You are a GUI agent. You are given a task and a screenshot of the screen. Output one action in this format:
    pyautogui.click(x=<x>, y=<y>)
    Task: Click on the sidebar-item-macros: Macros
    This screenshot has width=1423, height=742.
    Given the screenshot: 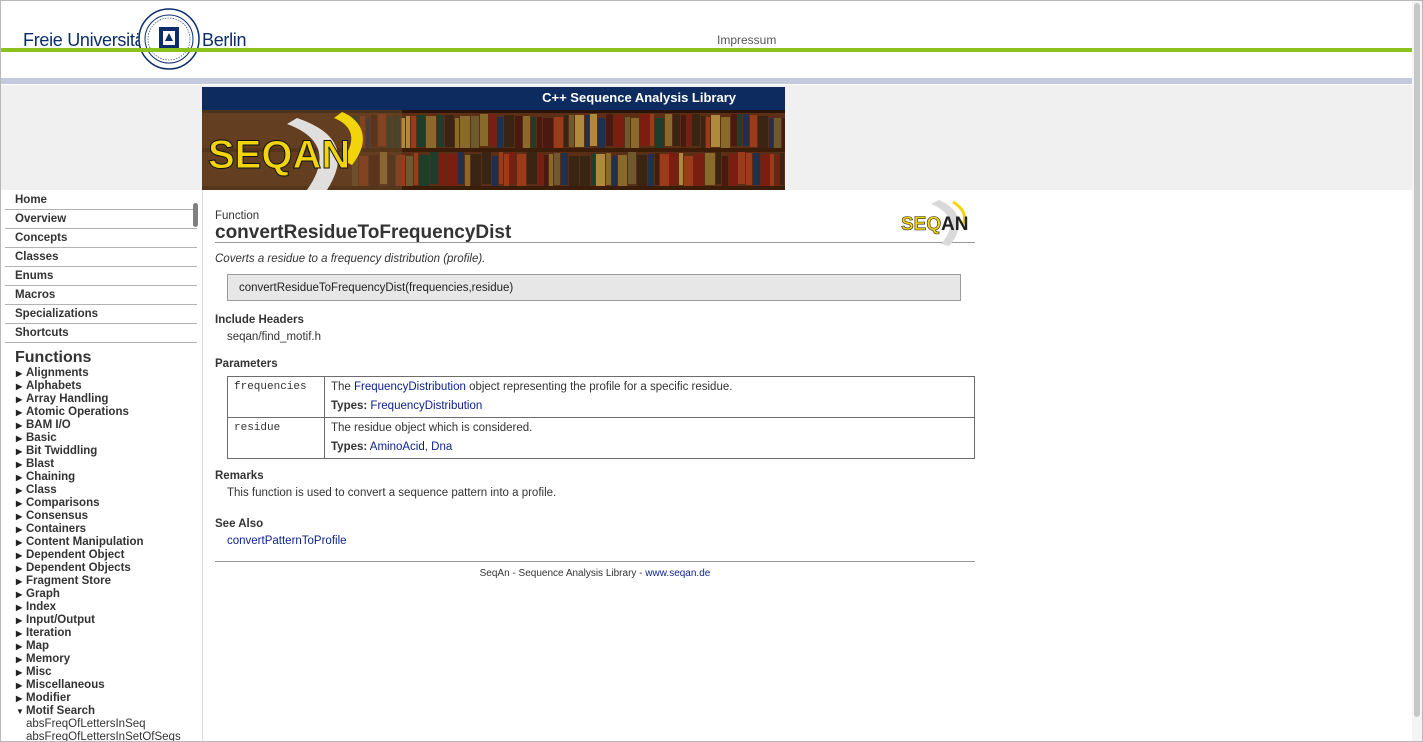 What is the action you would take?
    pyautogui.click(x=101, y=295)
    